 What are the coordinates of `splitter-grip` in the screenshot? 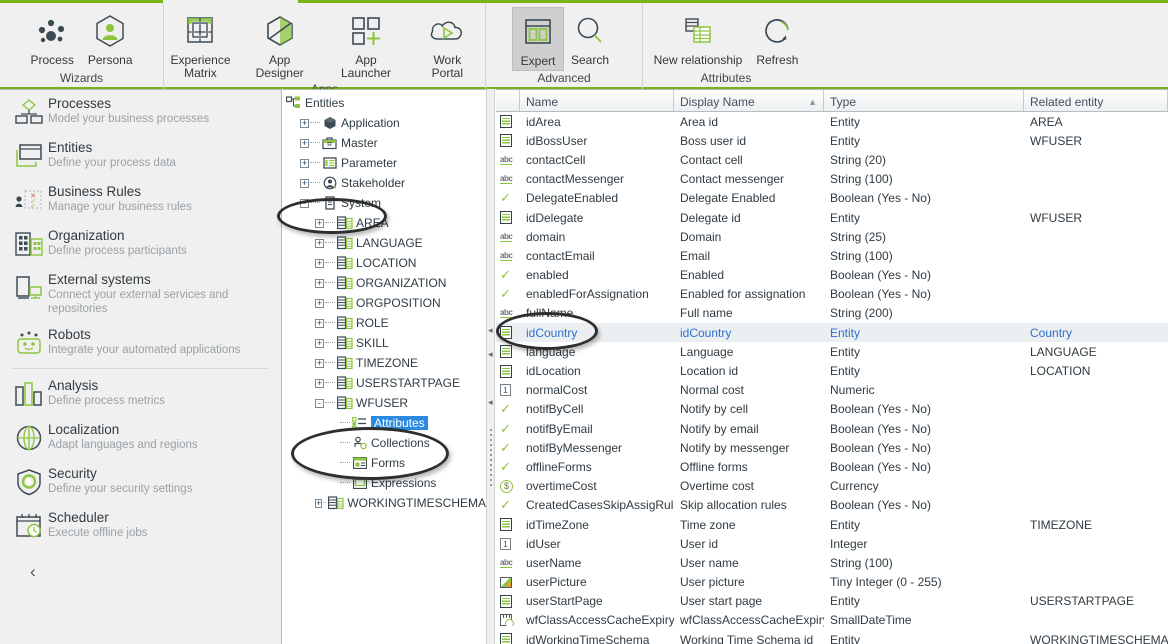 It's located at (491, 459).